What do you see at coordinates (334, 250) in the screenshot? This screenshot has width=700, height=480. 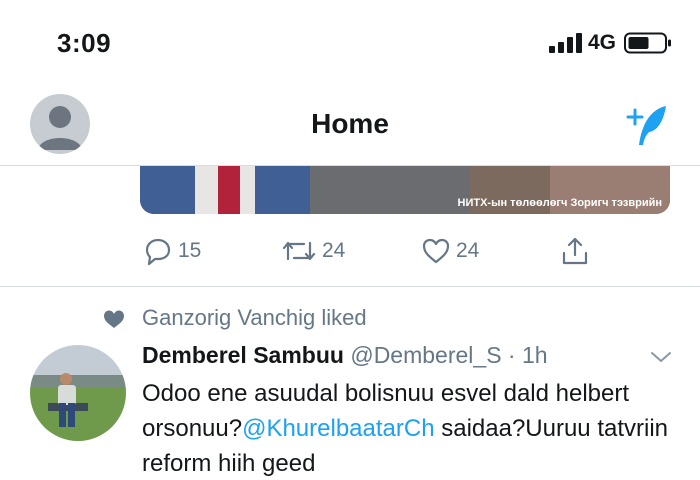 I see `retweet-count: 24` at bounding box center [334, 250].